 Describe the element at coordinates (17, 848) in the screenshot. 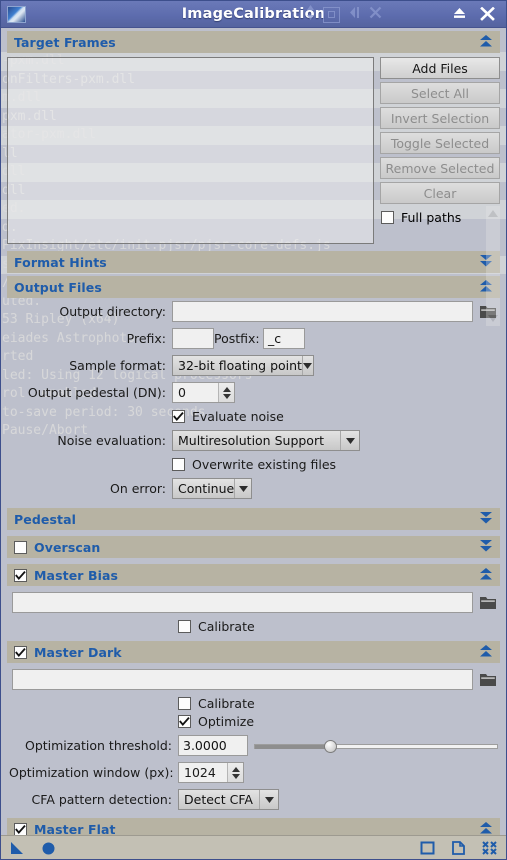

I see `apply-triangle-icon` at that location.